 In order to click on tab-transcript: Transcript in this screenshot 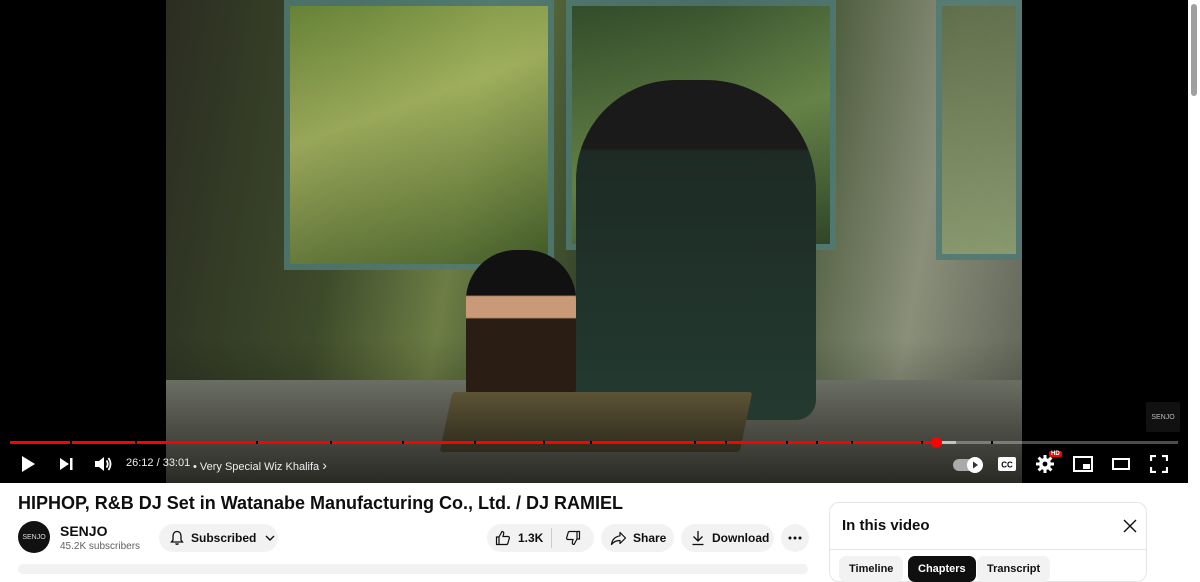, I will do `click(1014, 569)`.